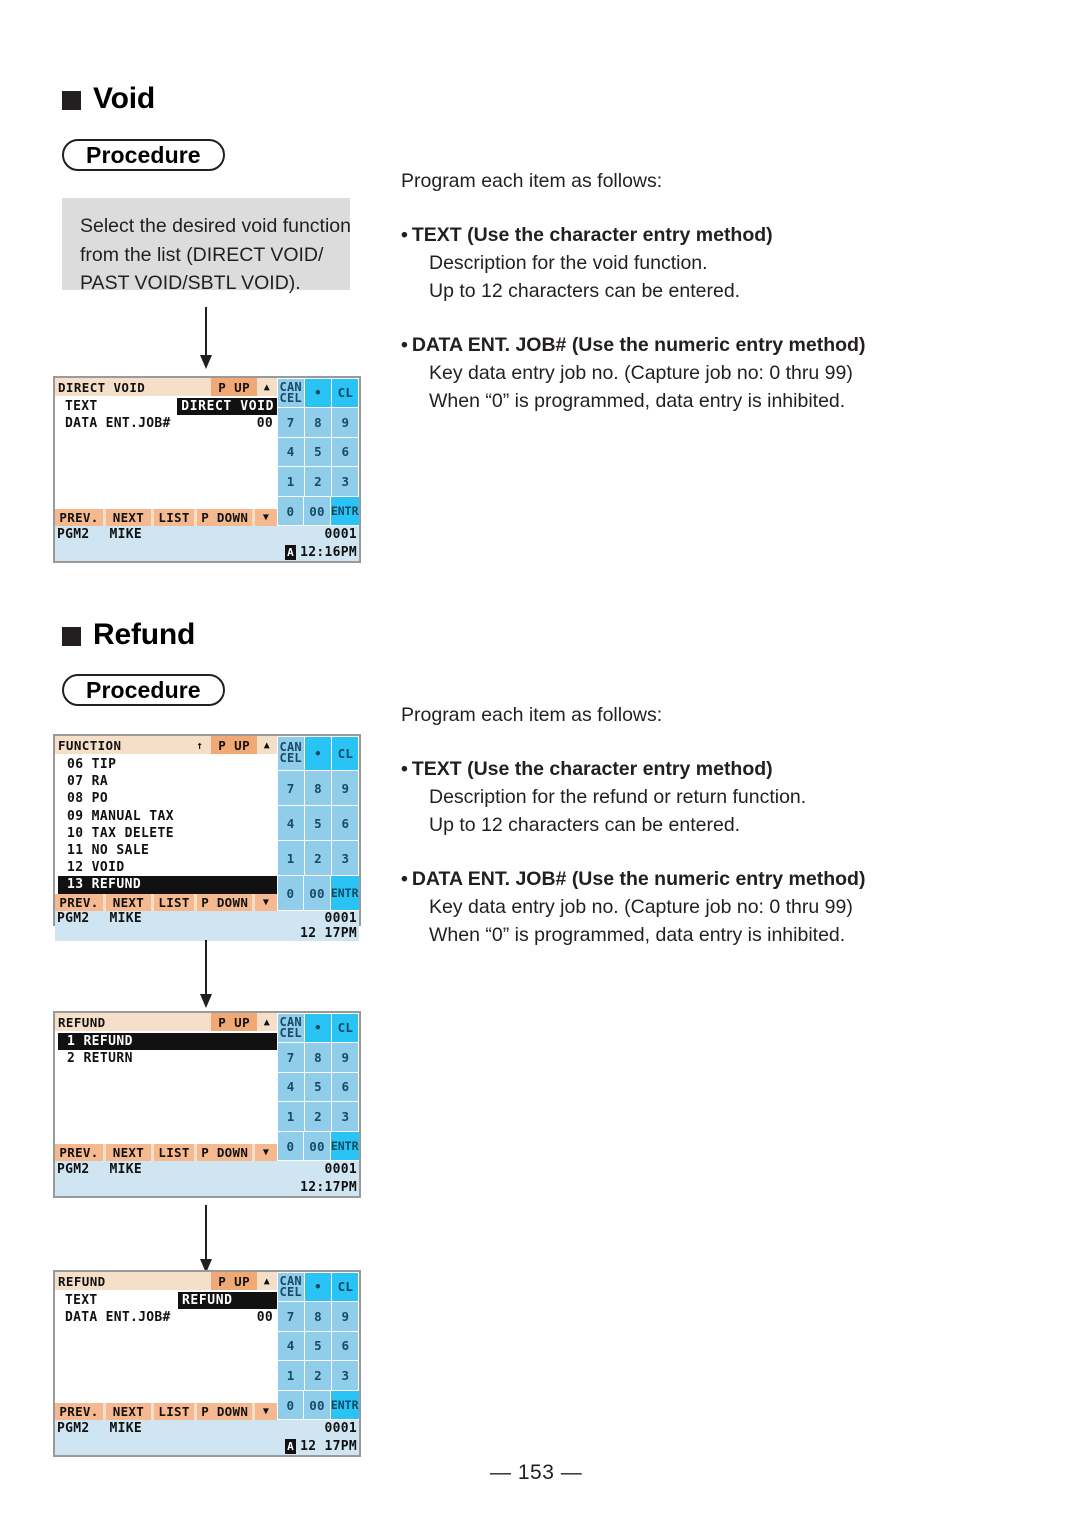  I want to click on list-item: 07 RA, so click(166, 781).